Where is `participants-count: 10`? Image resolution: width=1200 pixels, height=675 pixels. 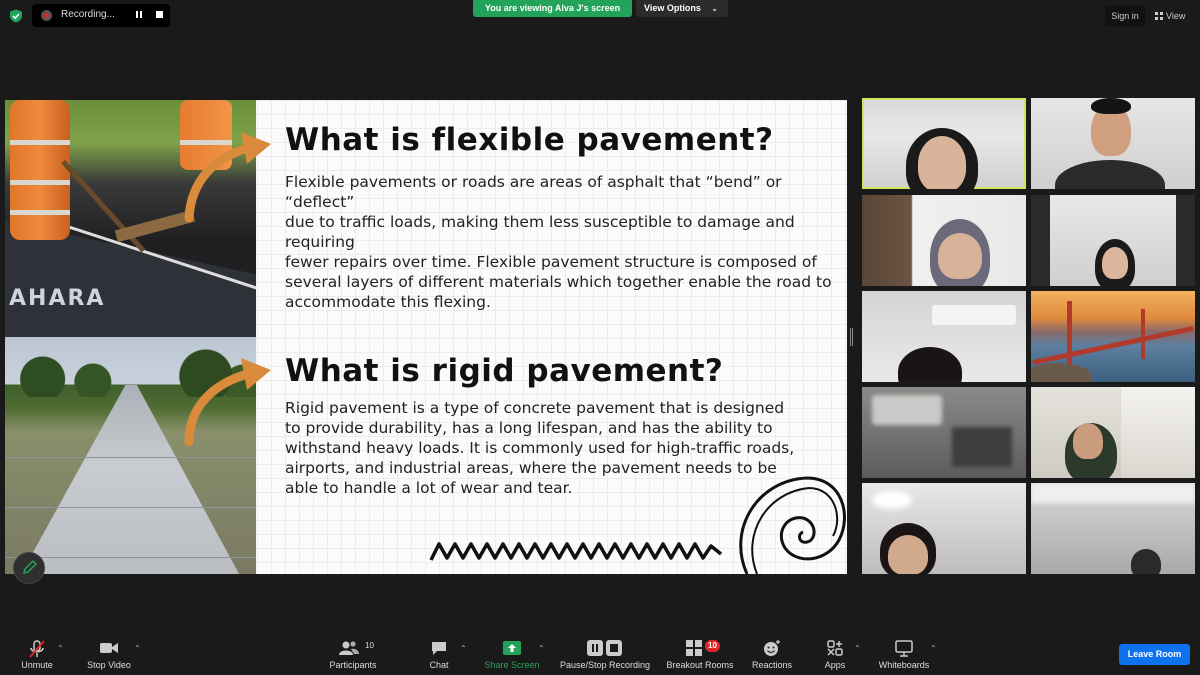
participants-count: 10 is located at coordinates (369, 645).